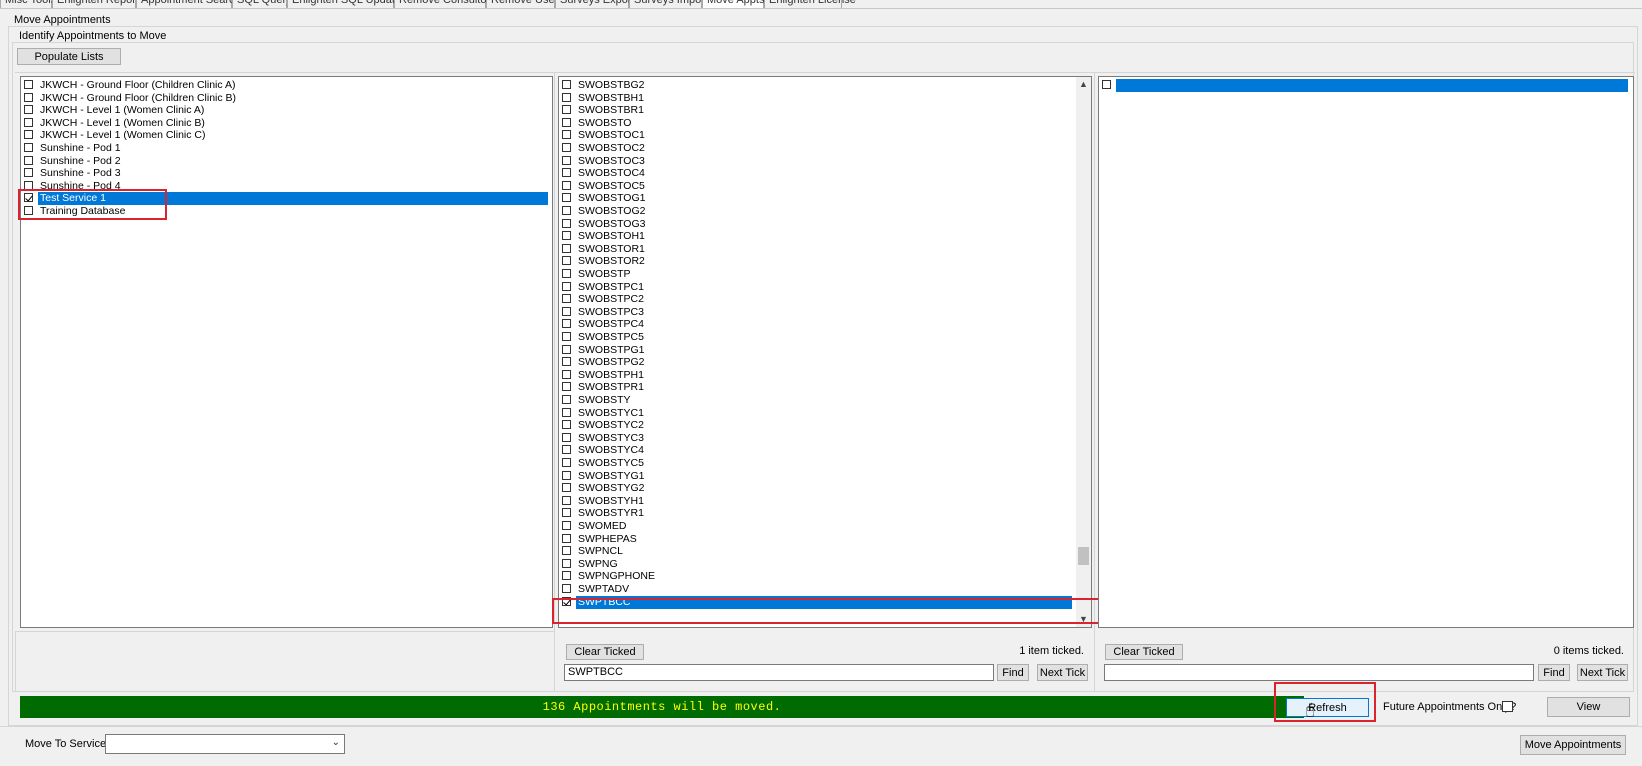 This screenshot has width=1642, height=766. I want to click on tab-move-appts: Move Appts, so click(733, 4).